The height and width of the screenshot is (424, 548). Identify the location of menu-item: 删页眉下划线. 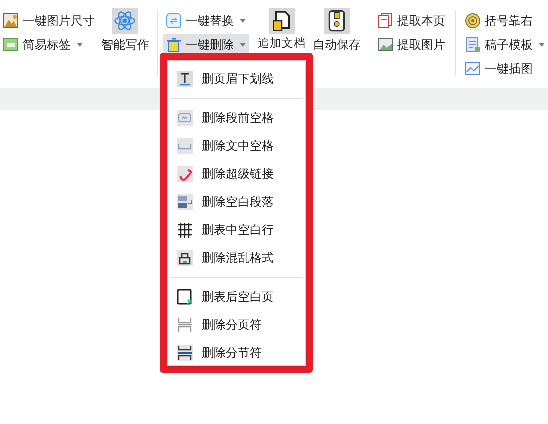
(236, 79).